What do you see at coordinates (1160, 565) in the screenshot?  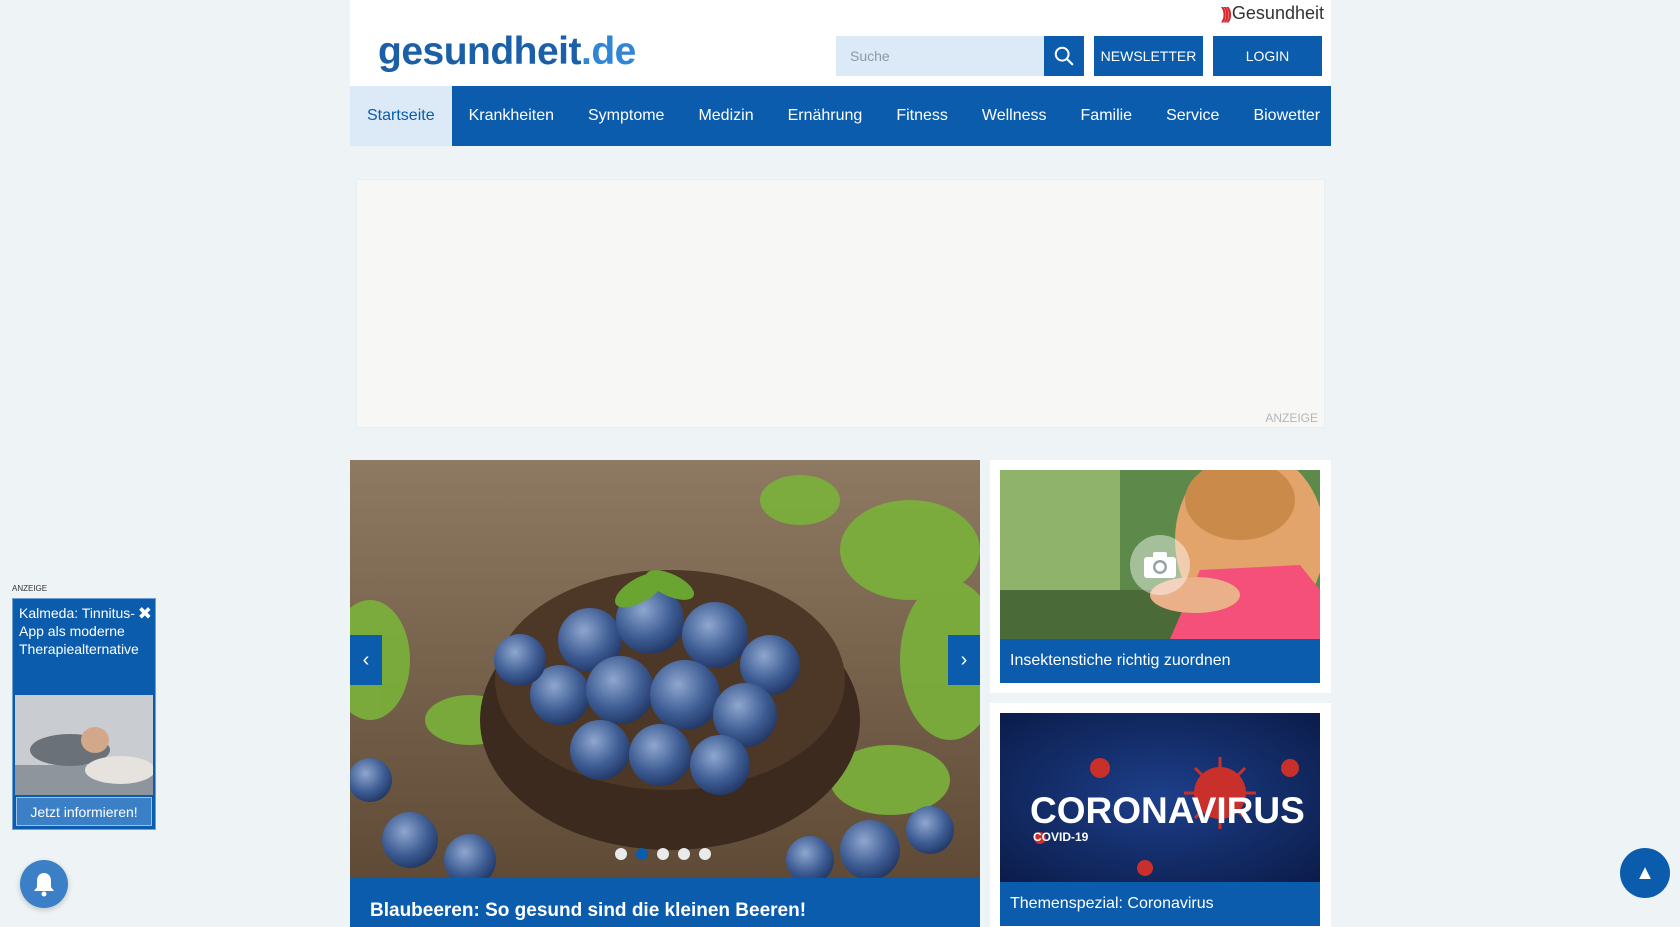 I see `camera-icon` at bounding box center [1160, 565].